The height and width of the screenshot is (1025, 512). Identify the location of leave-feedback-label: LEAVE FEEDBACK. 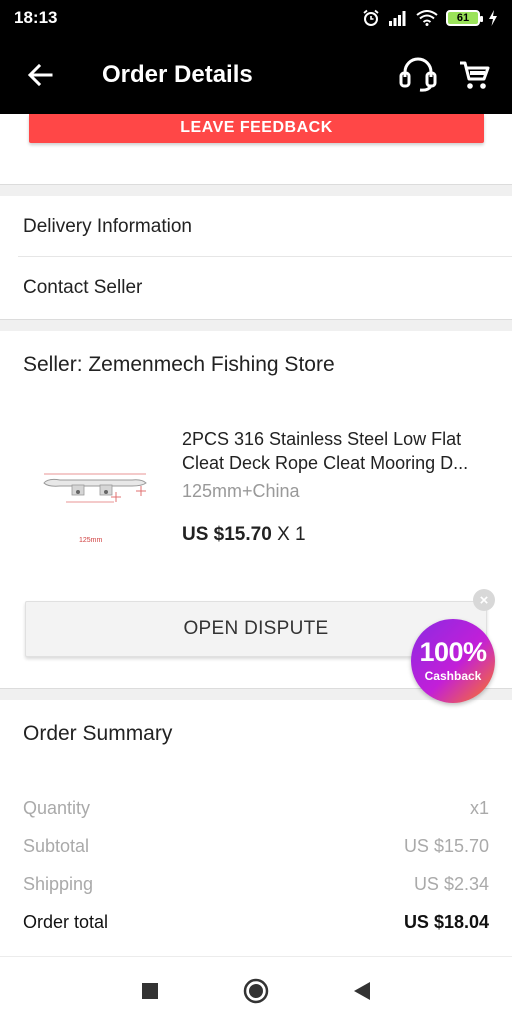
(256, 127).